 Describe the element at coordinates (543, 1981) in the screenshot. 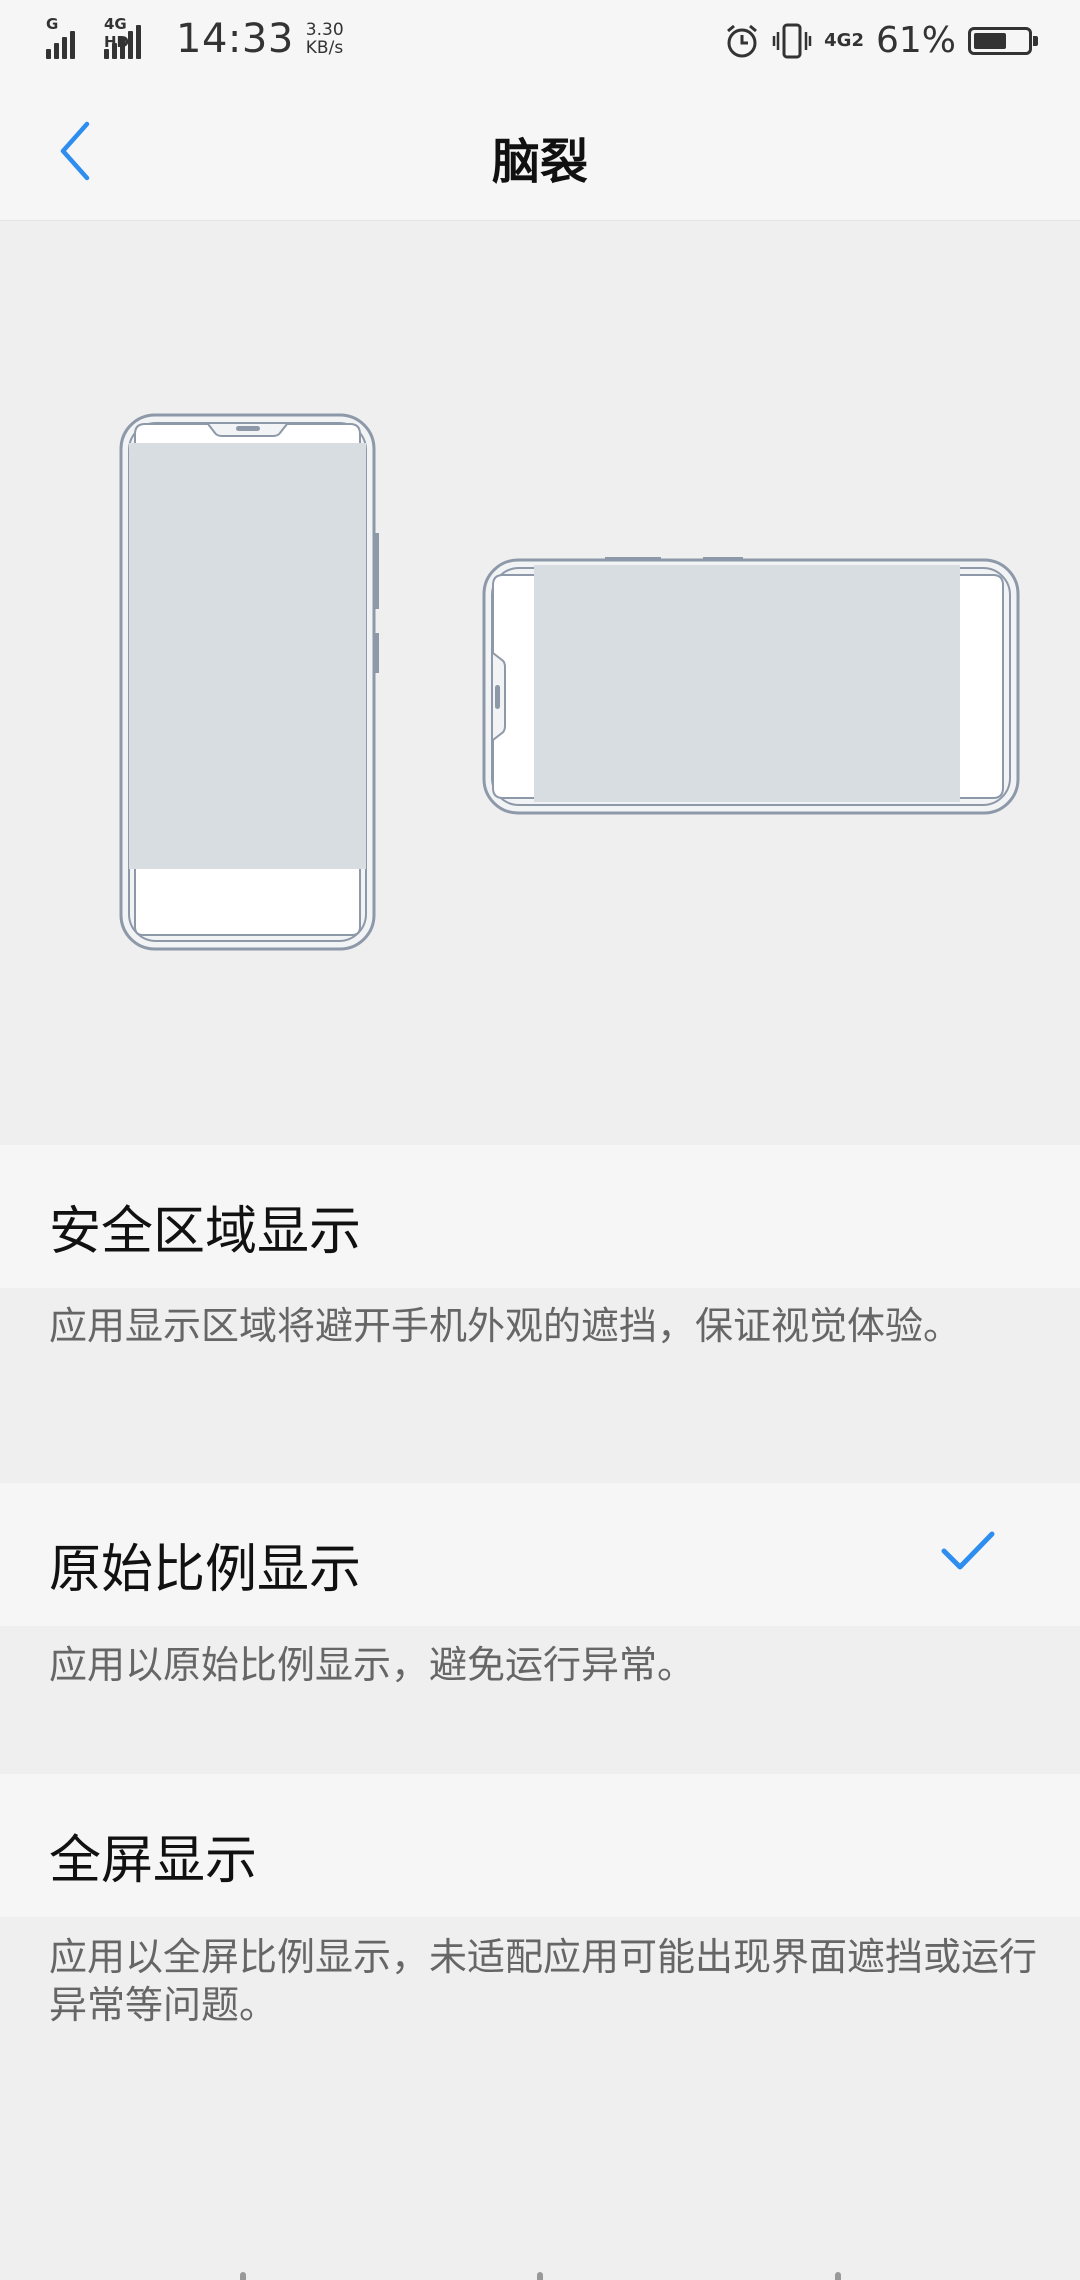

I see `option-description: 应用以全屏比例显示，未适配应用可能出现界面遮挡或运行异常等问题。` at that location.